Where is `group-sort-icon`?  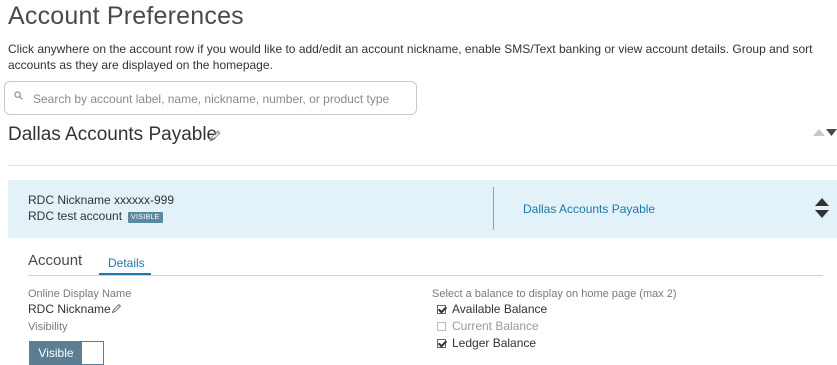 group-sort-icon is located at coordinates (825, 132).